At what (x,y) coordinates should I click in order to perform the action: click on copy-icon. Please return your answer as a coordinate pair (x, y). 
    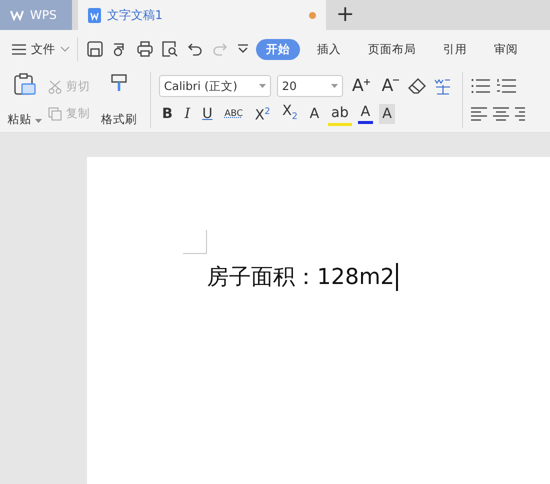
    Looking at the image, I should click on (55, 113).